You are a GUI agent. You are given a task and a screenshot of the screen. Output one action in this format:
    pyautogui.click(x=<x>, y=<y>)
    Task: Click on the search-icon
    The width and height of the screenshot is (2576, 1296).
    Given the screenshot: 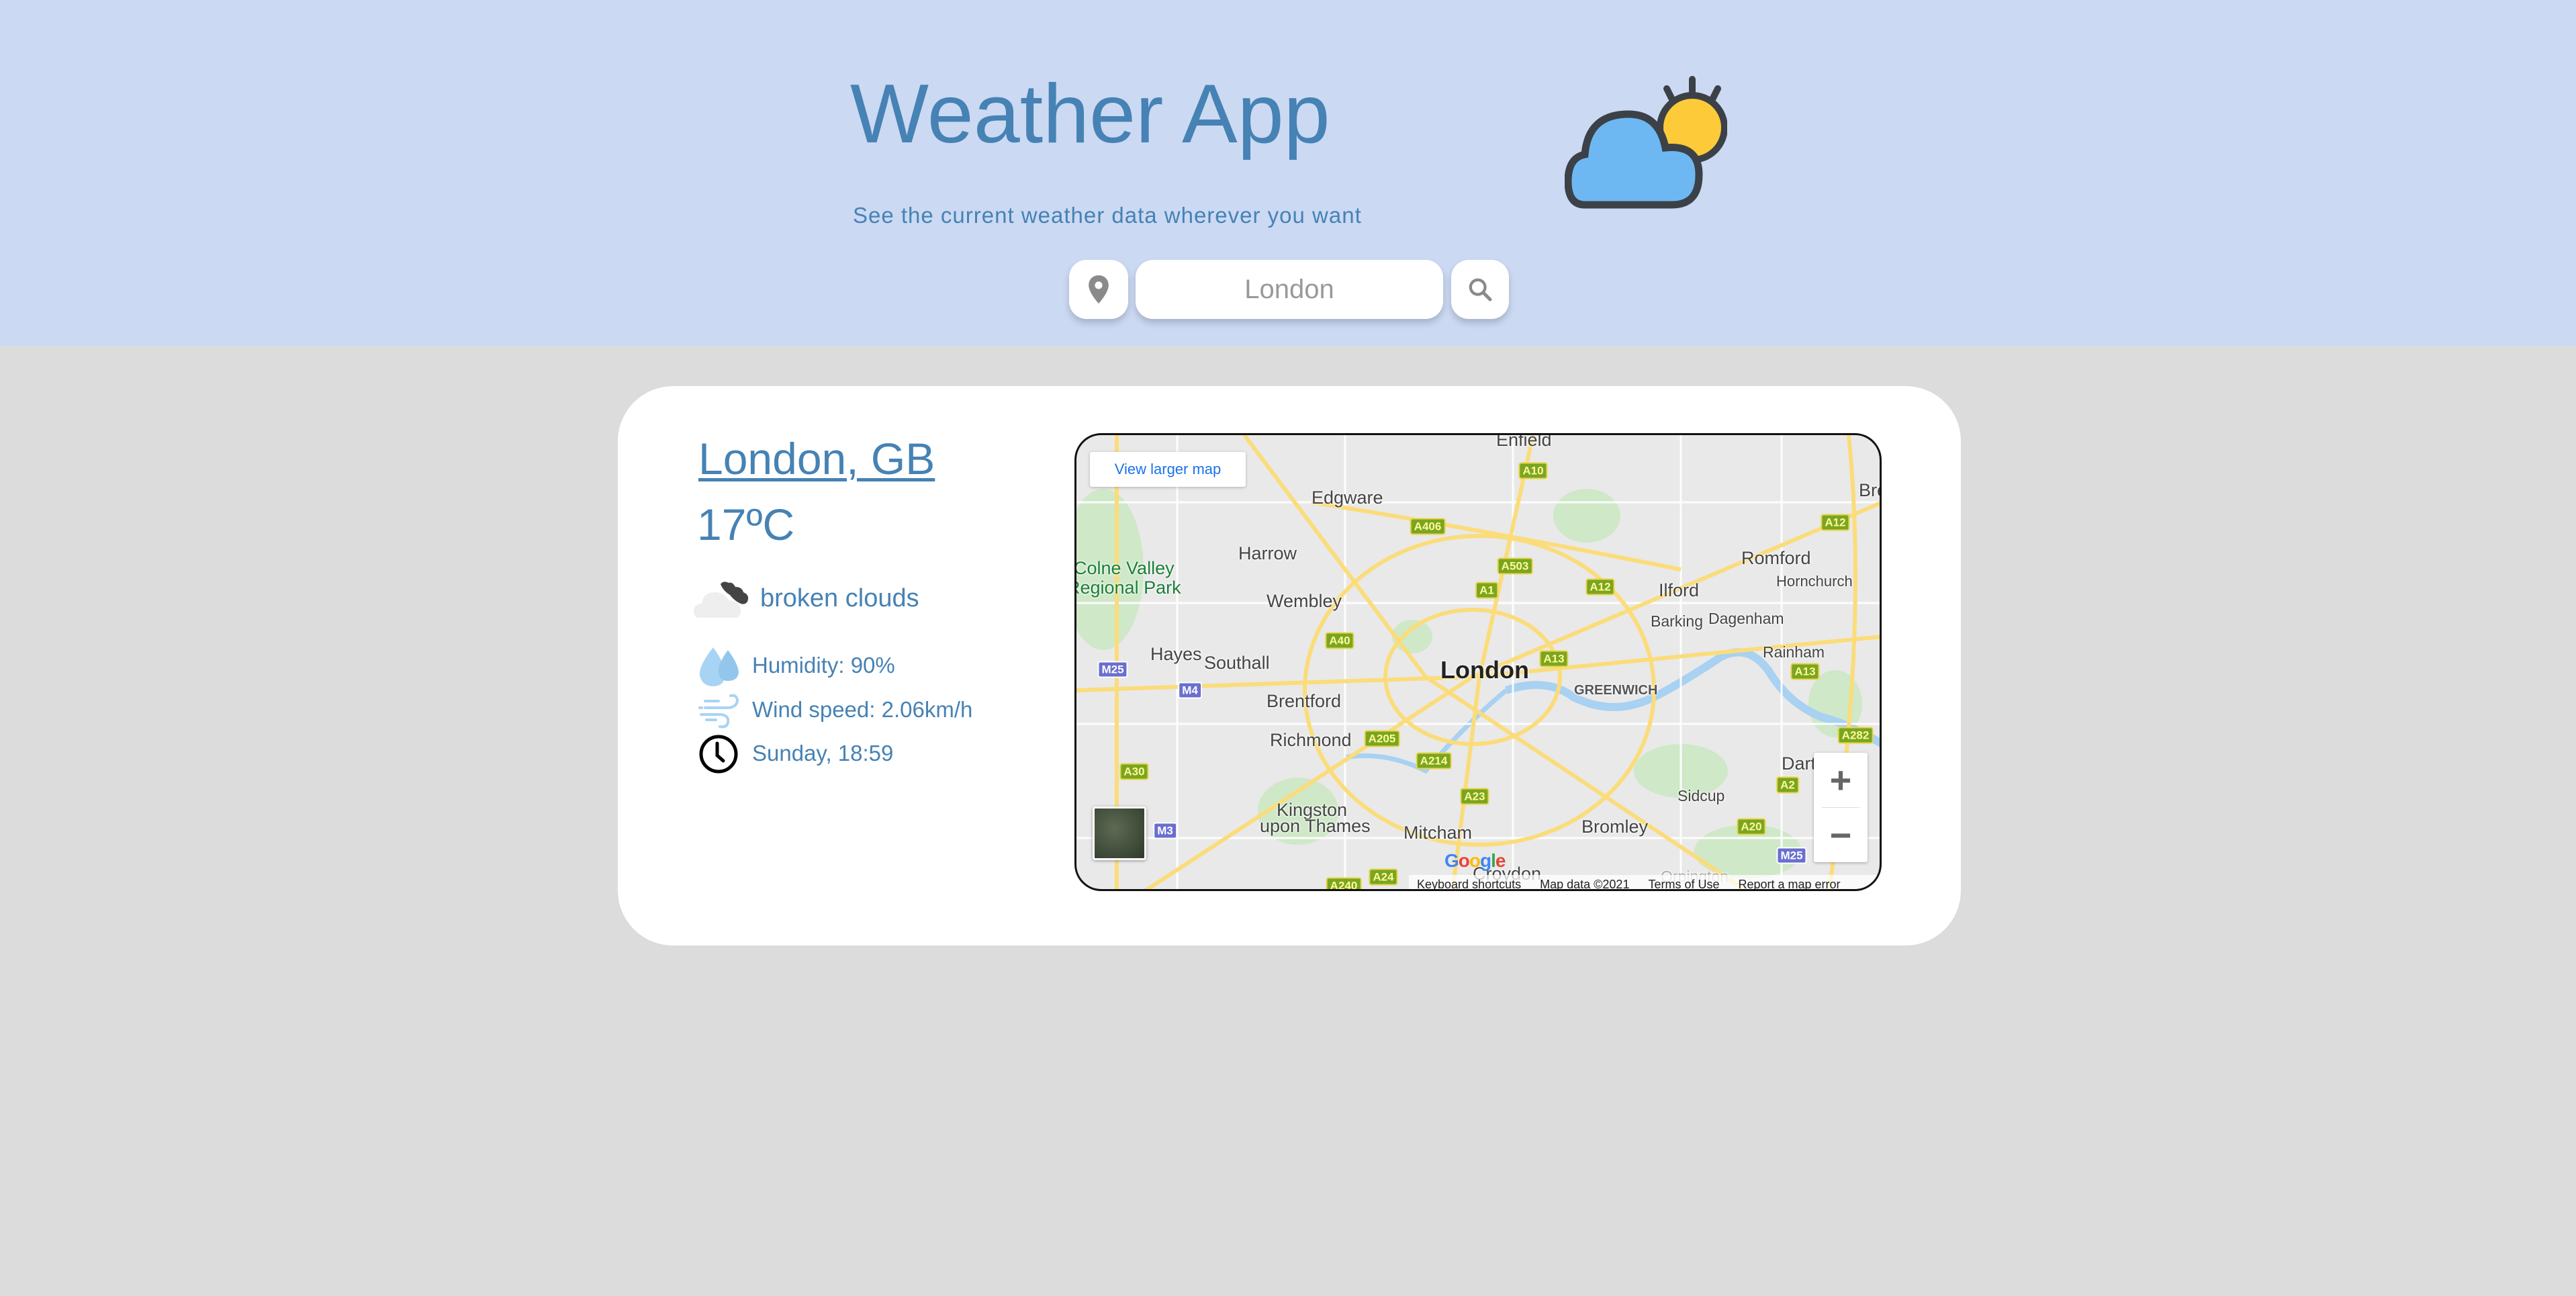 What is the action you would take?
    pyautogui.click(x=1480, y=290)
    